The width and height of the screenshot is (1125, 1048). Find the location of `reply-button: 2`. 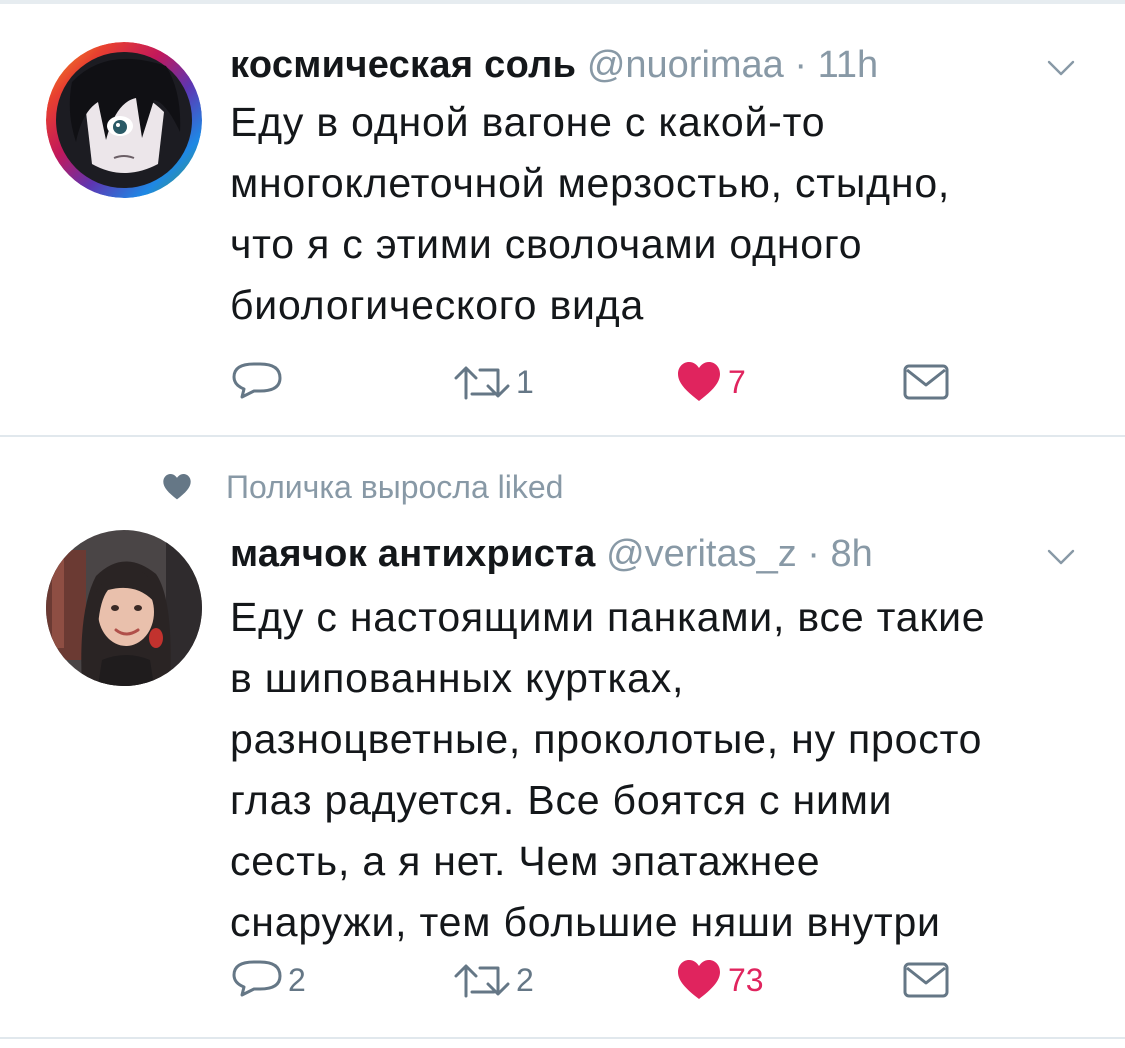

reply-button: 2 is located at coordinates (268, 980).